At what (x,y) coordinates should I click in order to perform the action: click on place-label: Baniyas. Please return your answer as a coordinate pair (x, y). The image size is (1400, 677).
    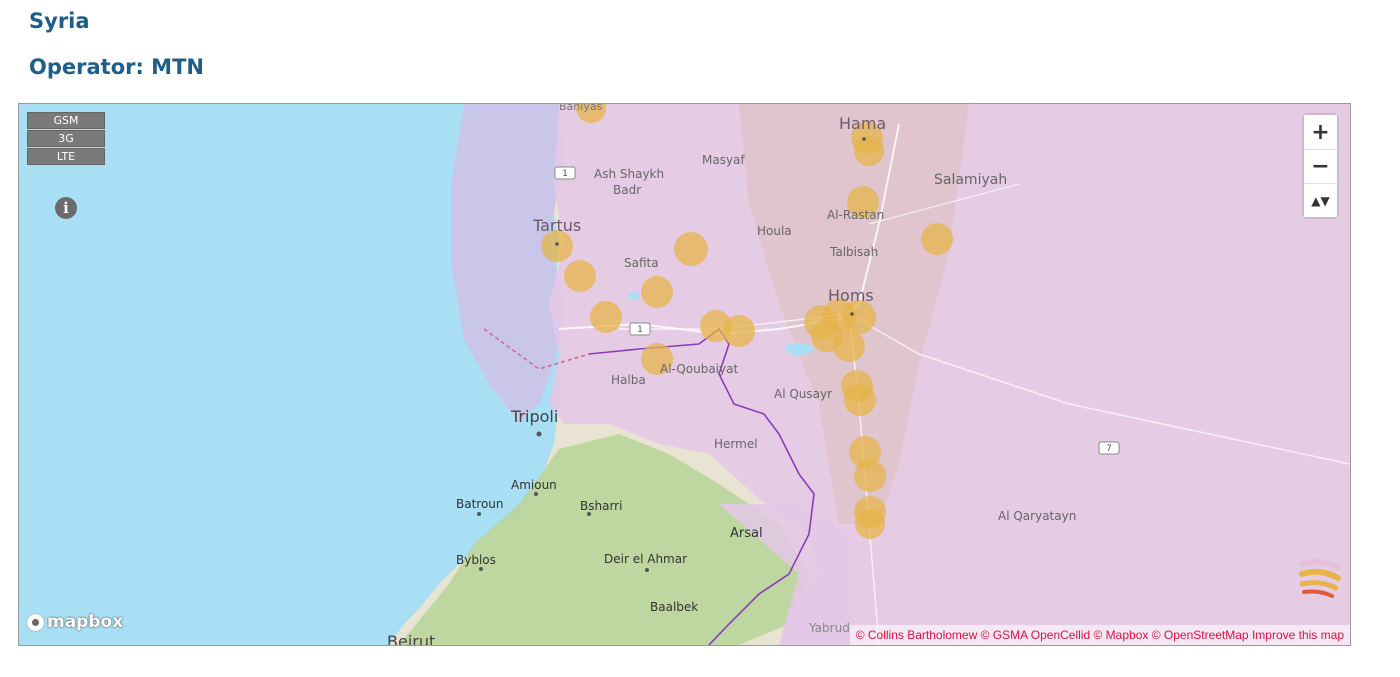
    Looking at the image, I should click on (581, 108).